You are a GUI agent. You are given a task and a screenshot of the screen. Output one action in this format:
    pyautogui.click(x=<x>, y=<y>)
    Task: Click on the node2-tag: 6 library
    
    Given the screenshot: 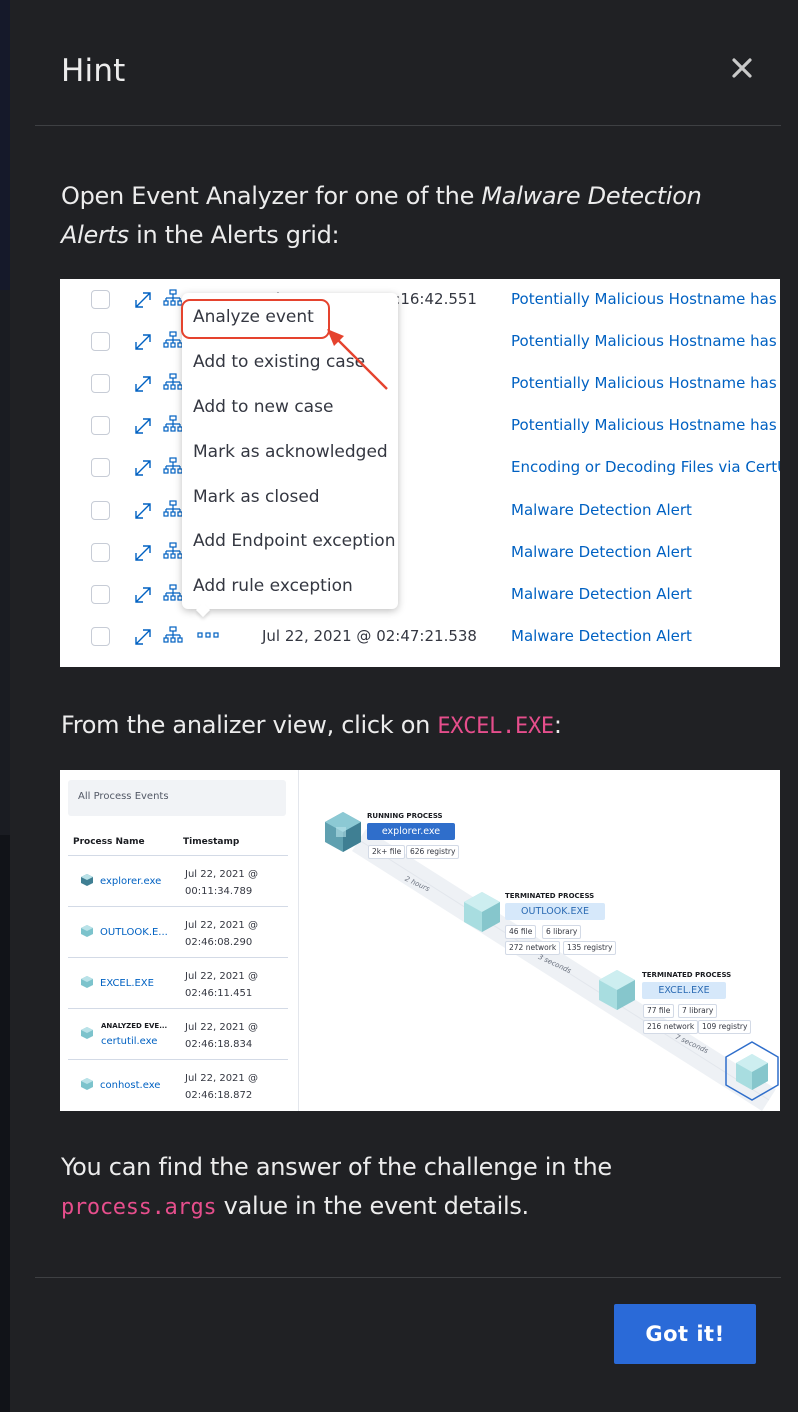 What is the action you would take?
    pyautogui.click(x=562, y=932)
    